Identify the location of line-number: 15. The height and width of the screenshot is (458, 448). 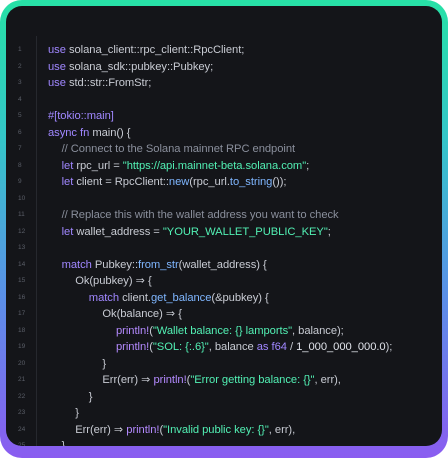
(22, 280).